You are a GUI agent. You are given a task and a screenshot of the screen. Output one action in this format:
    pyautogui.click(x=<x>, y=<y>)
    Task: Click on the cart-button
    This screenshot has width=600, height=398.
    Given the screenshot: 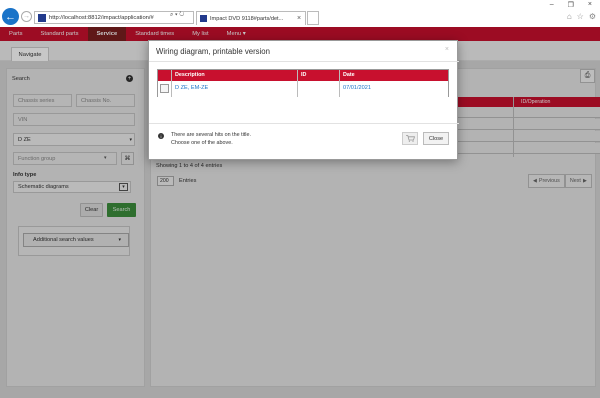 What is the action you would take?
    pyautogui.click(x=410, y=138)
    